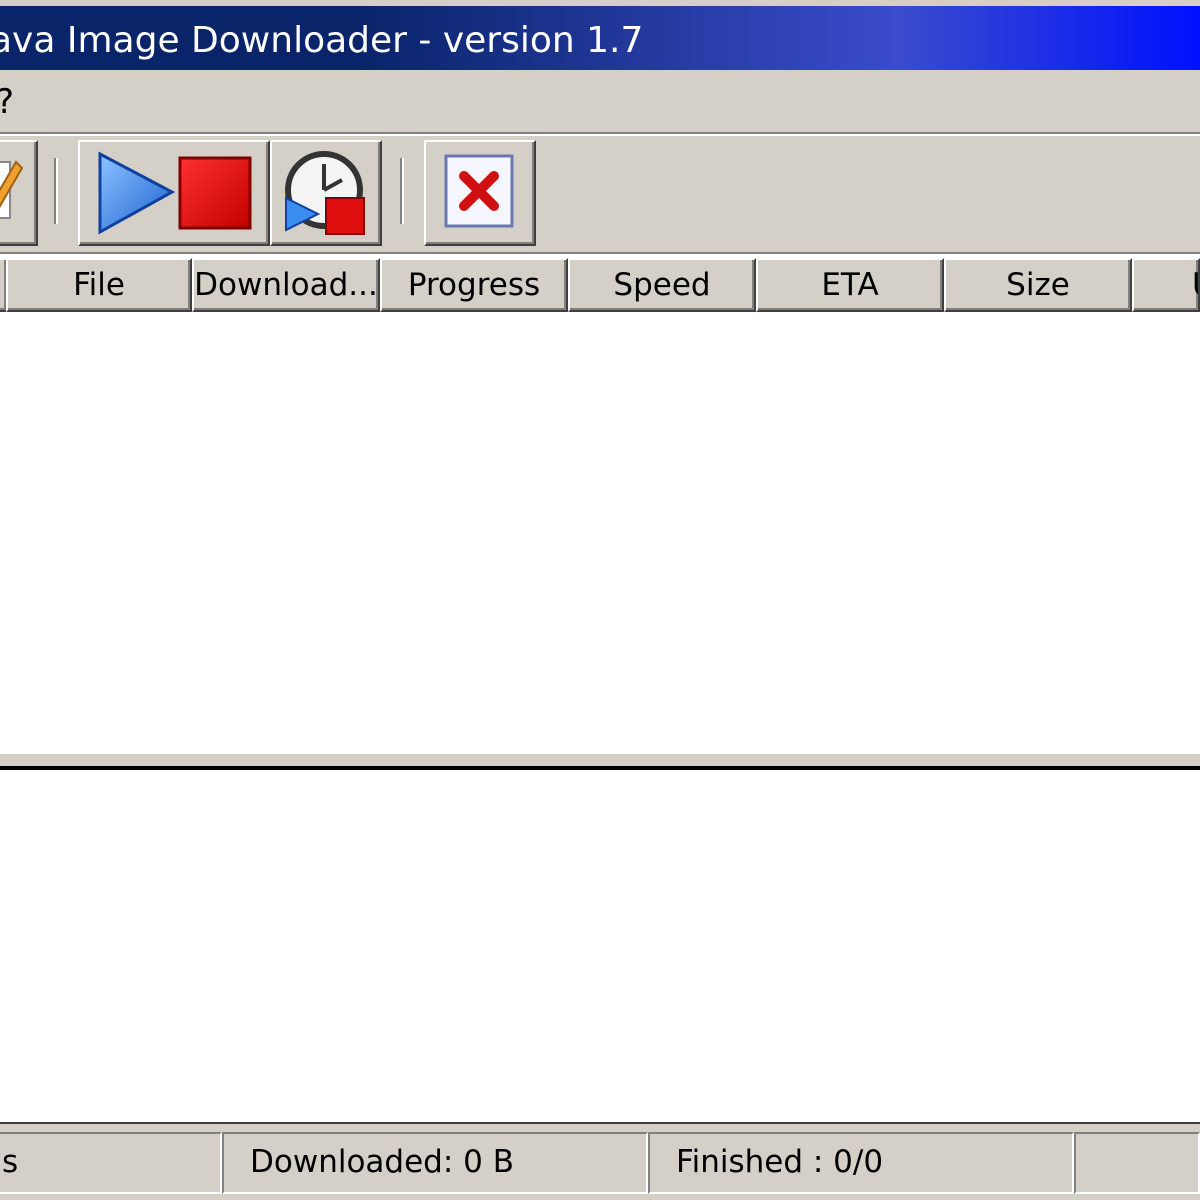 The height and width of the screenshot is (1200, 1200). Describe the element at coordinates (435, 1163) in the screenshot. I see `status-downloaded: Downloaded: 0 B` at that location.